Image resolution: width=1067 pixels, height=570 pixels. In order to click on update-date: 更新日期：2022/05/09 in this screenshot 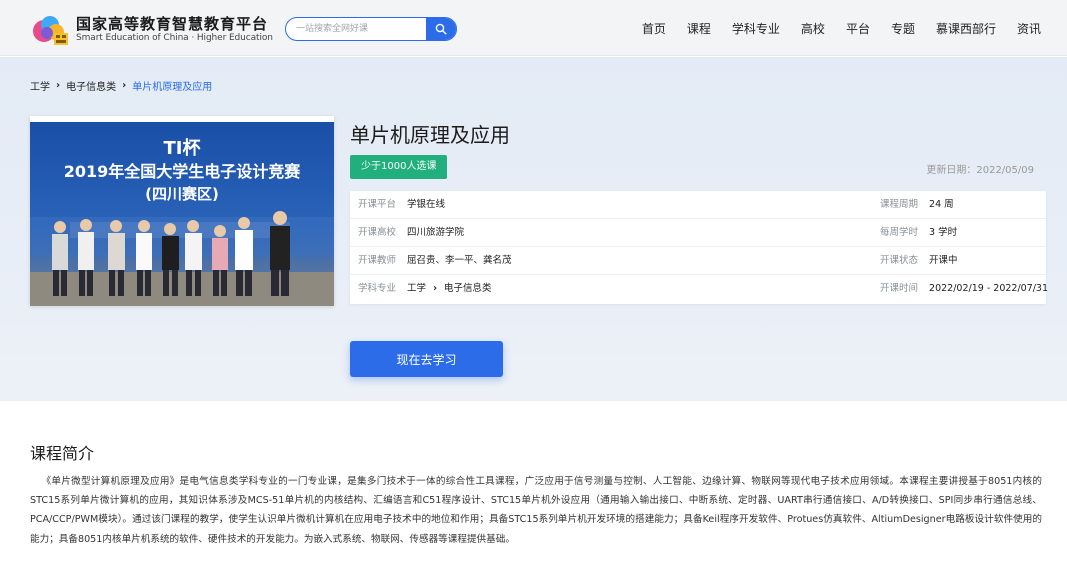, I will do `click(980, 170)`.